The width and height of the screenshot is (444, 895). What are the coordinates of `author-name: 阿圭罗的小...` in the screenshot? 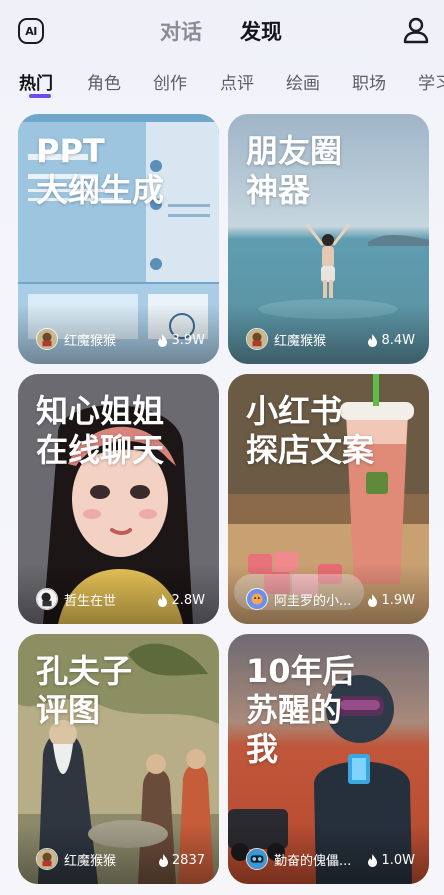 It's located at (313, 601).